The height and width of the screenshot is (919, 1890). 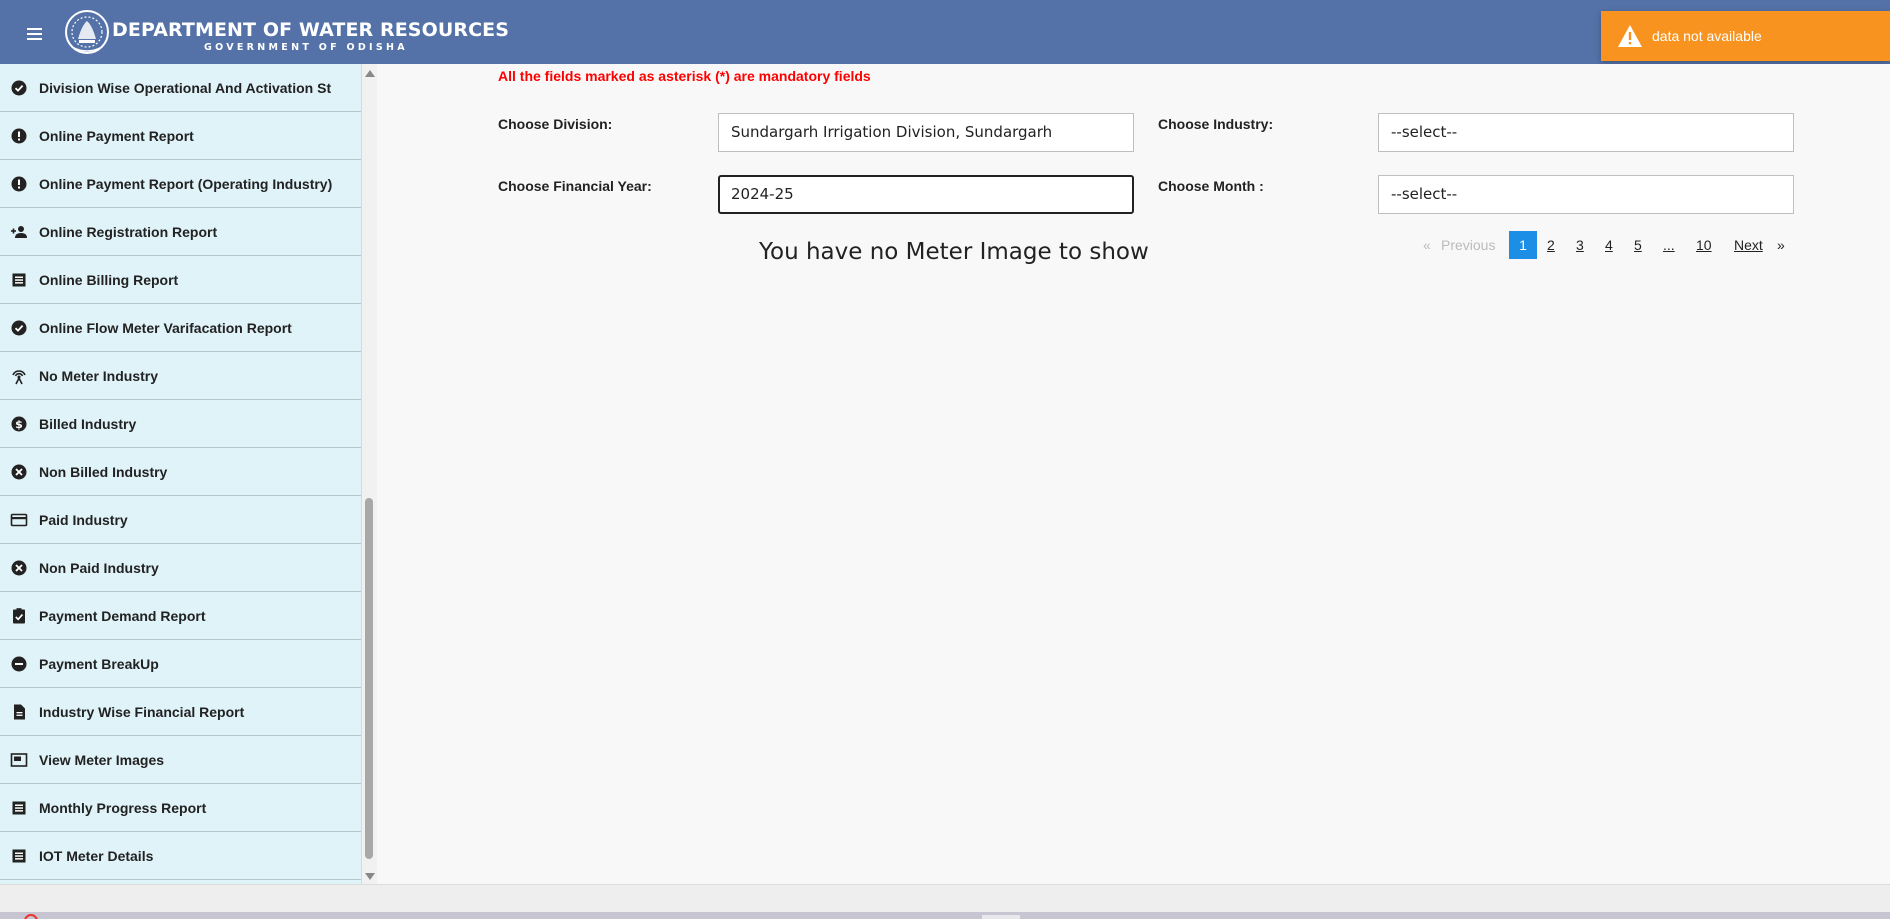 I want to click on pagination-page-5: 5, so click(x=1638, y=245).